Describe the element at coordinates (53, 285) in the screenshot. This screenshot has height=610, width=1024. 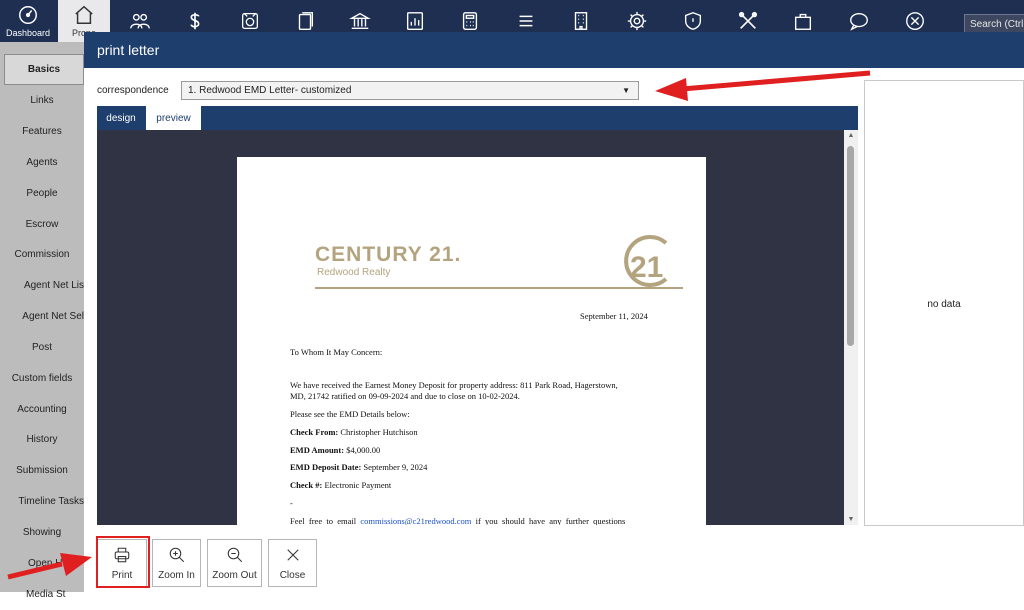
I see `sidebar-item-label: Agent Net Lis` at that location.